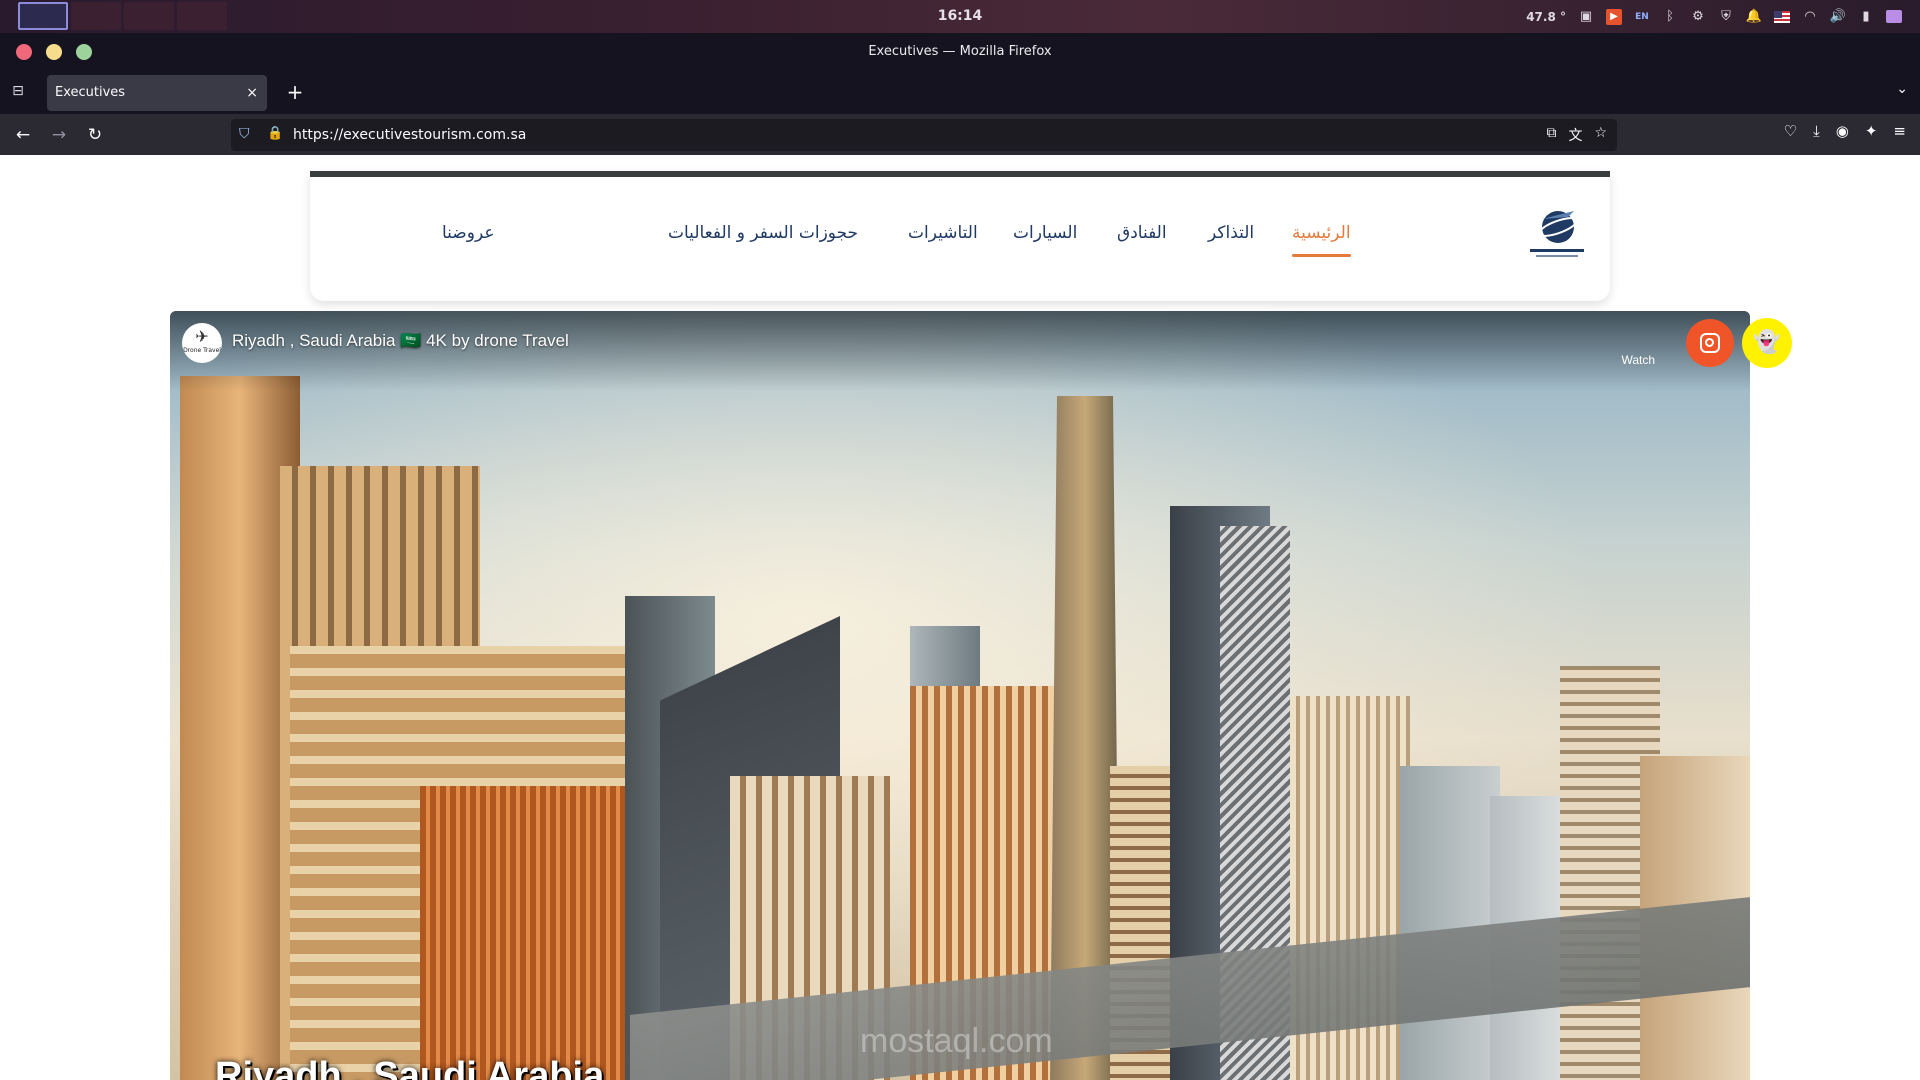 This screenshot has height=1080, width=1920. What do you see at coordinates (1600, 135) in the screenshot?
I see `bookmark-star-icon: ☆` at bounding box center [1600, 135].